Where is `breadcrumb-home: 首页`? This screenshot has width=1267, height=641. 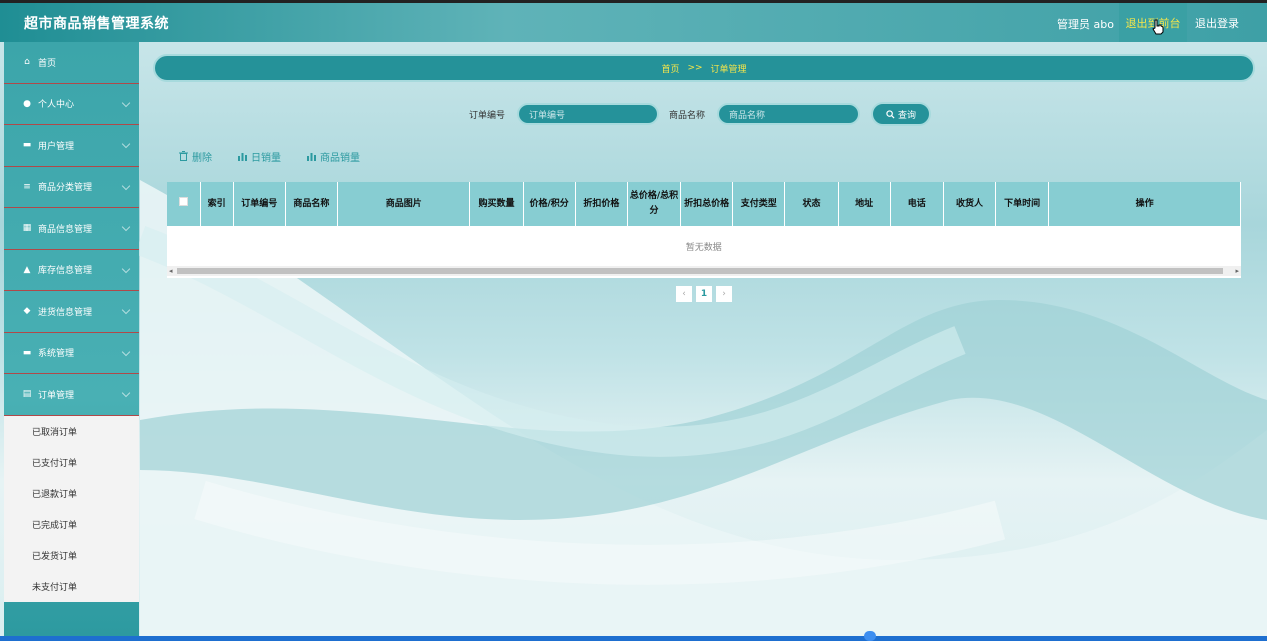
breadcrumb-home: 首页 is located at coordinates (670, 68).